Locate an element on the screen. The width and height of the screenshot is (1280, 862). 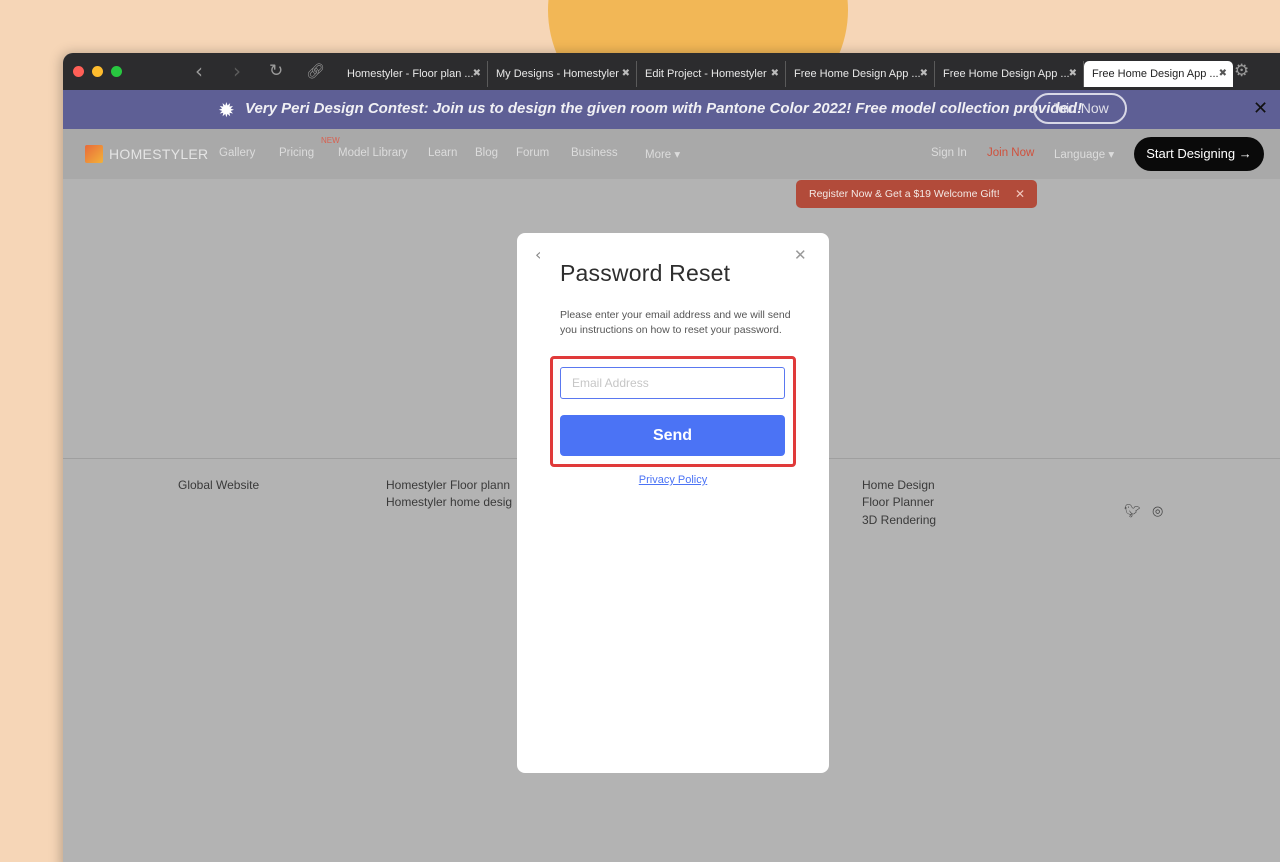
back-arrow-icon: ‹ is located at coordinates (199, 71).